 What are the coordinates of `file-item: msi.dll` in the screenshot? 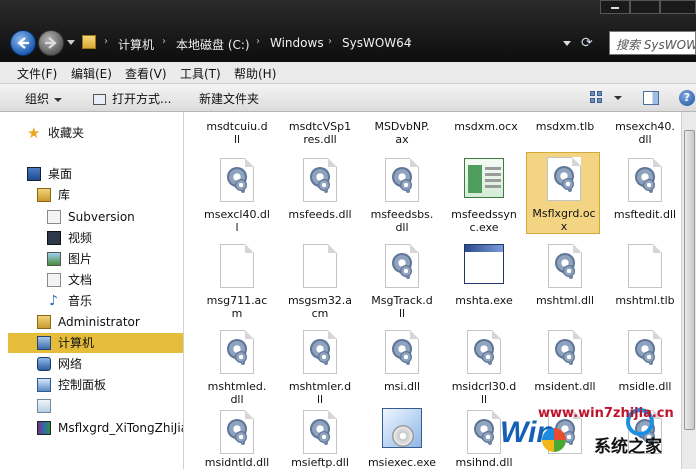 It's located at (402, 367).